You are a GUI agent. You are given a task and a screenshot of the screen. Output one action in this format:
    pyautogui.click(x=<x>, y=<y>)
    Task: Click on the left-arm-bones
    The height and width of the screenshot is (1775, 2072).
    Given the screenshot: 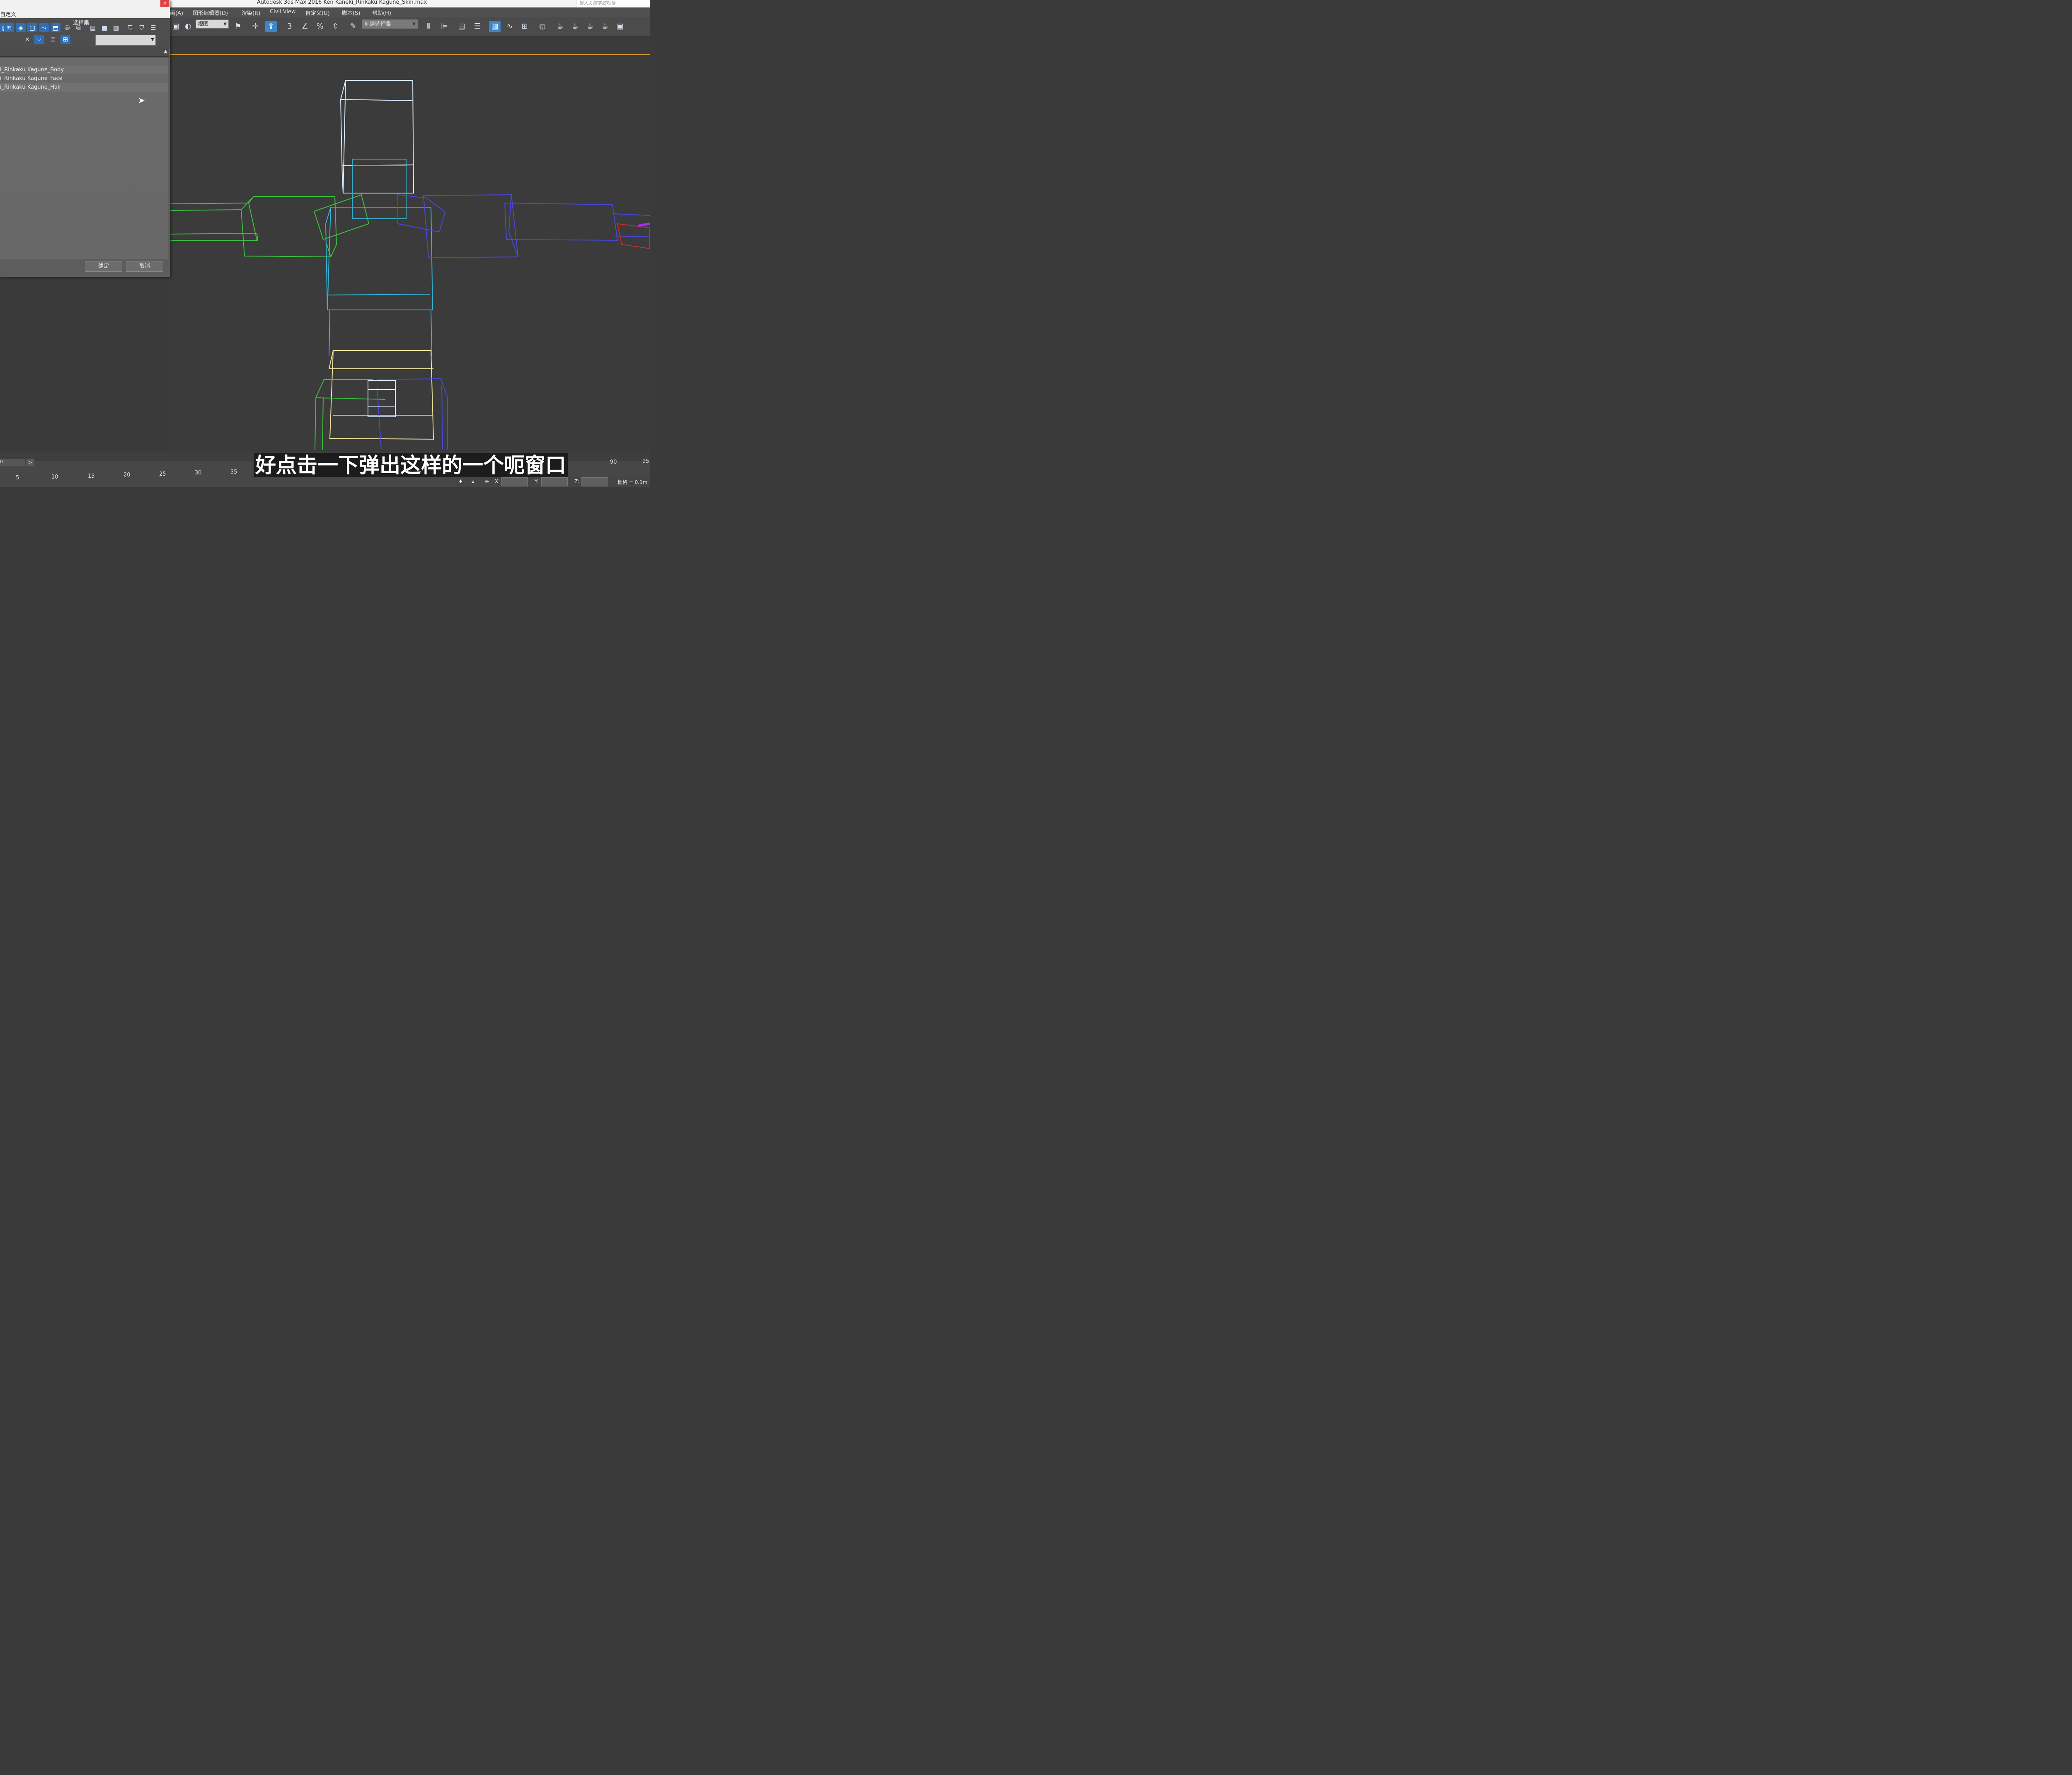 What is the action you would take?
    pyautogui.click(x=269, y=226)
    